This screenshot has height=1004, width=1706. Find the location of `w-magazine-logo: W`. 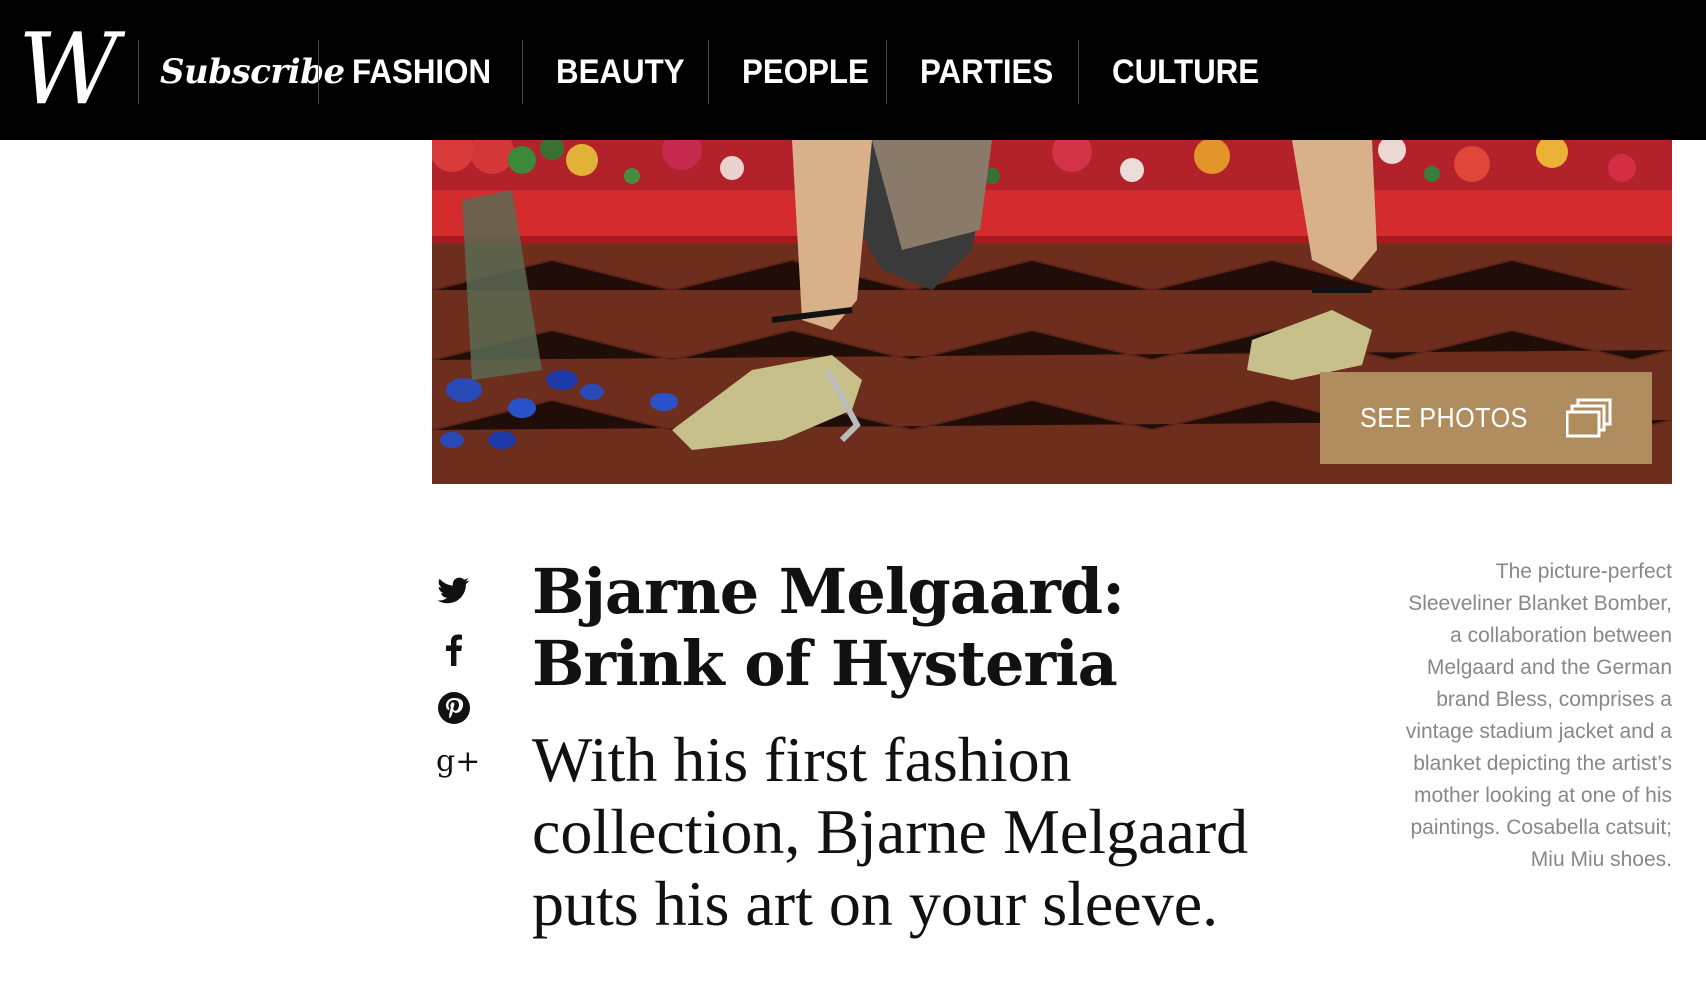

w-magazine-logo: W is located at coordinates (68, 70).